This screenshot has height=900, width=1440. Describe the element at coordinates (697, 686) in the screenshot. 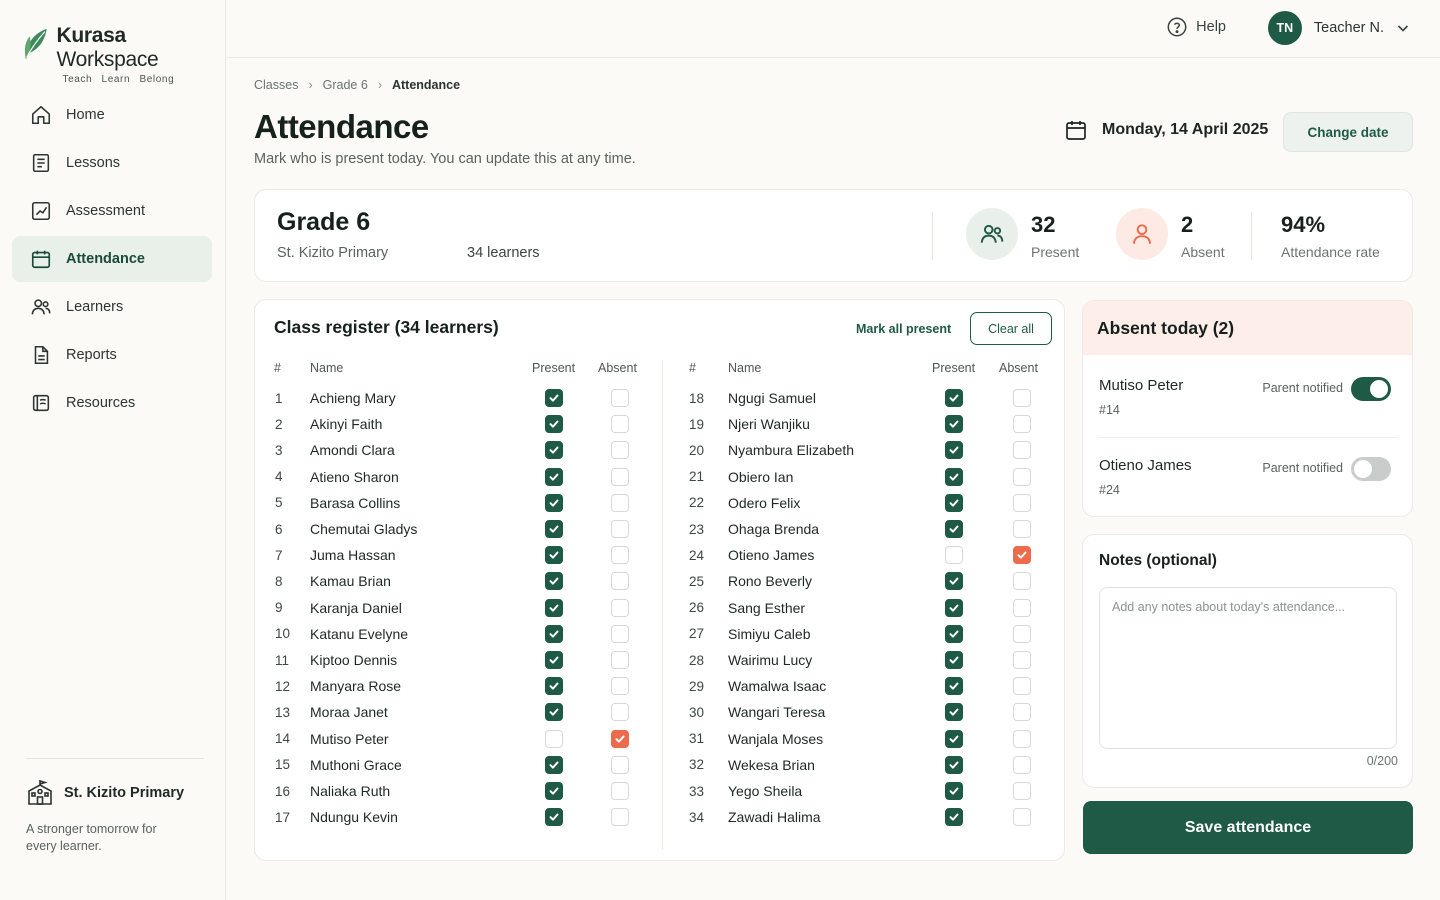

I see `learner-number: 29` at that location.